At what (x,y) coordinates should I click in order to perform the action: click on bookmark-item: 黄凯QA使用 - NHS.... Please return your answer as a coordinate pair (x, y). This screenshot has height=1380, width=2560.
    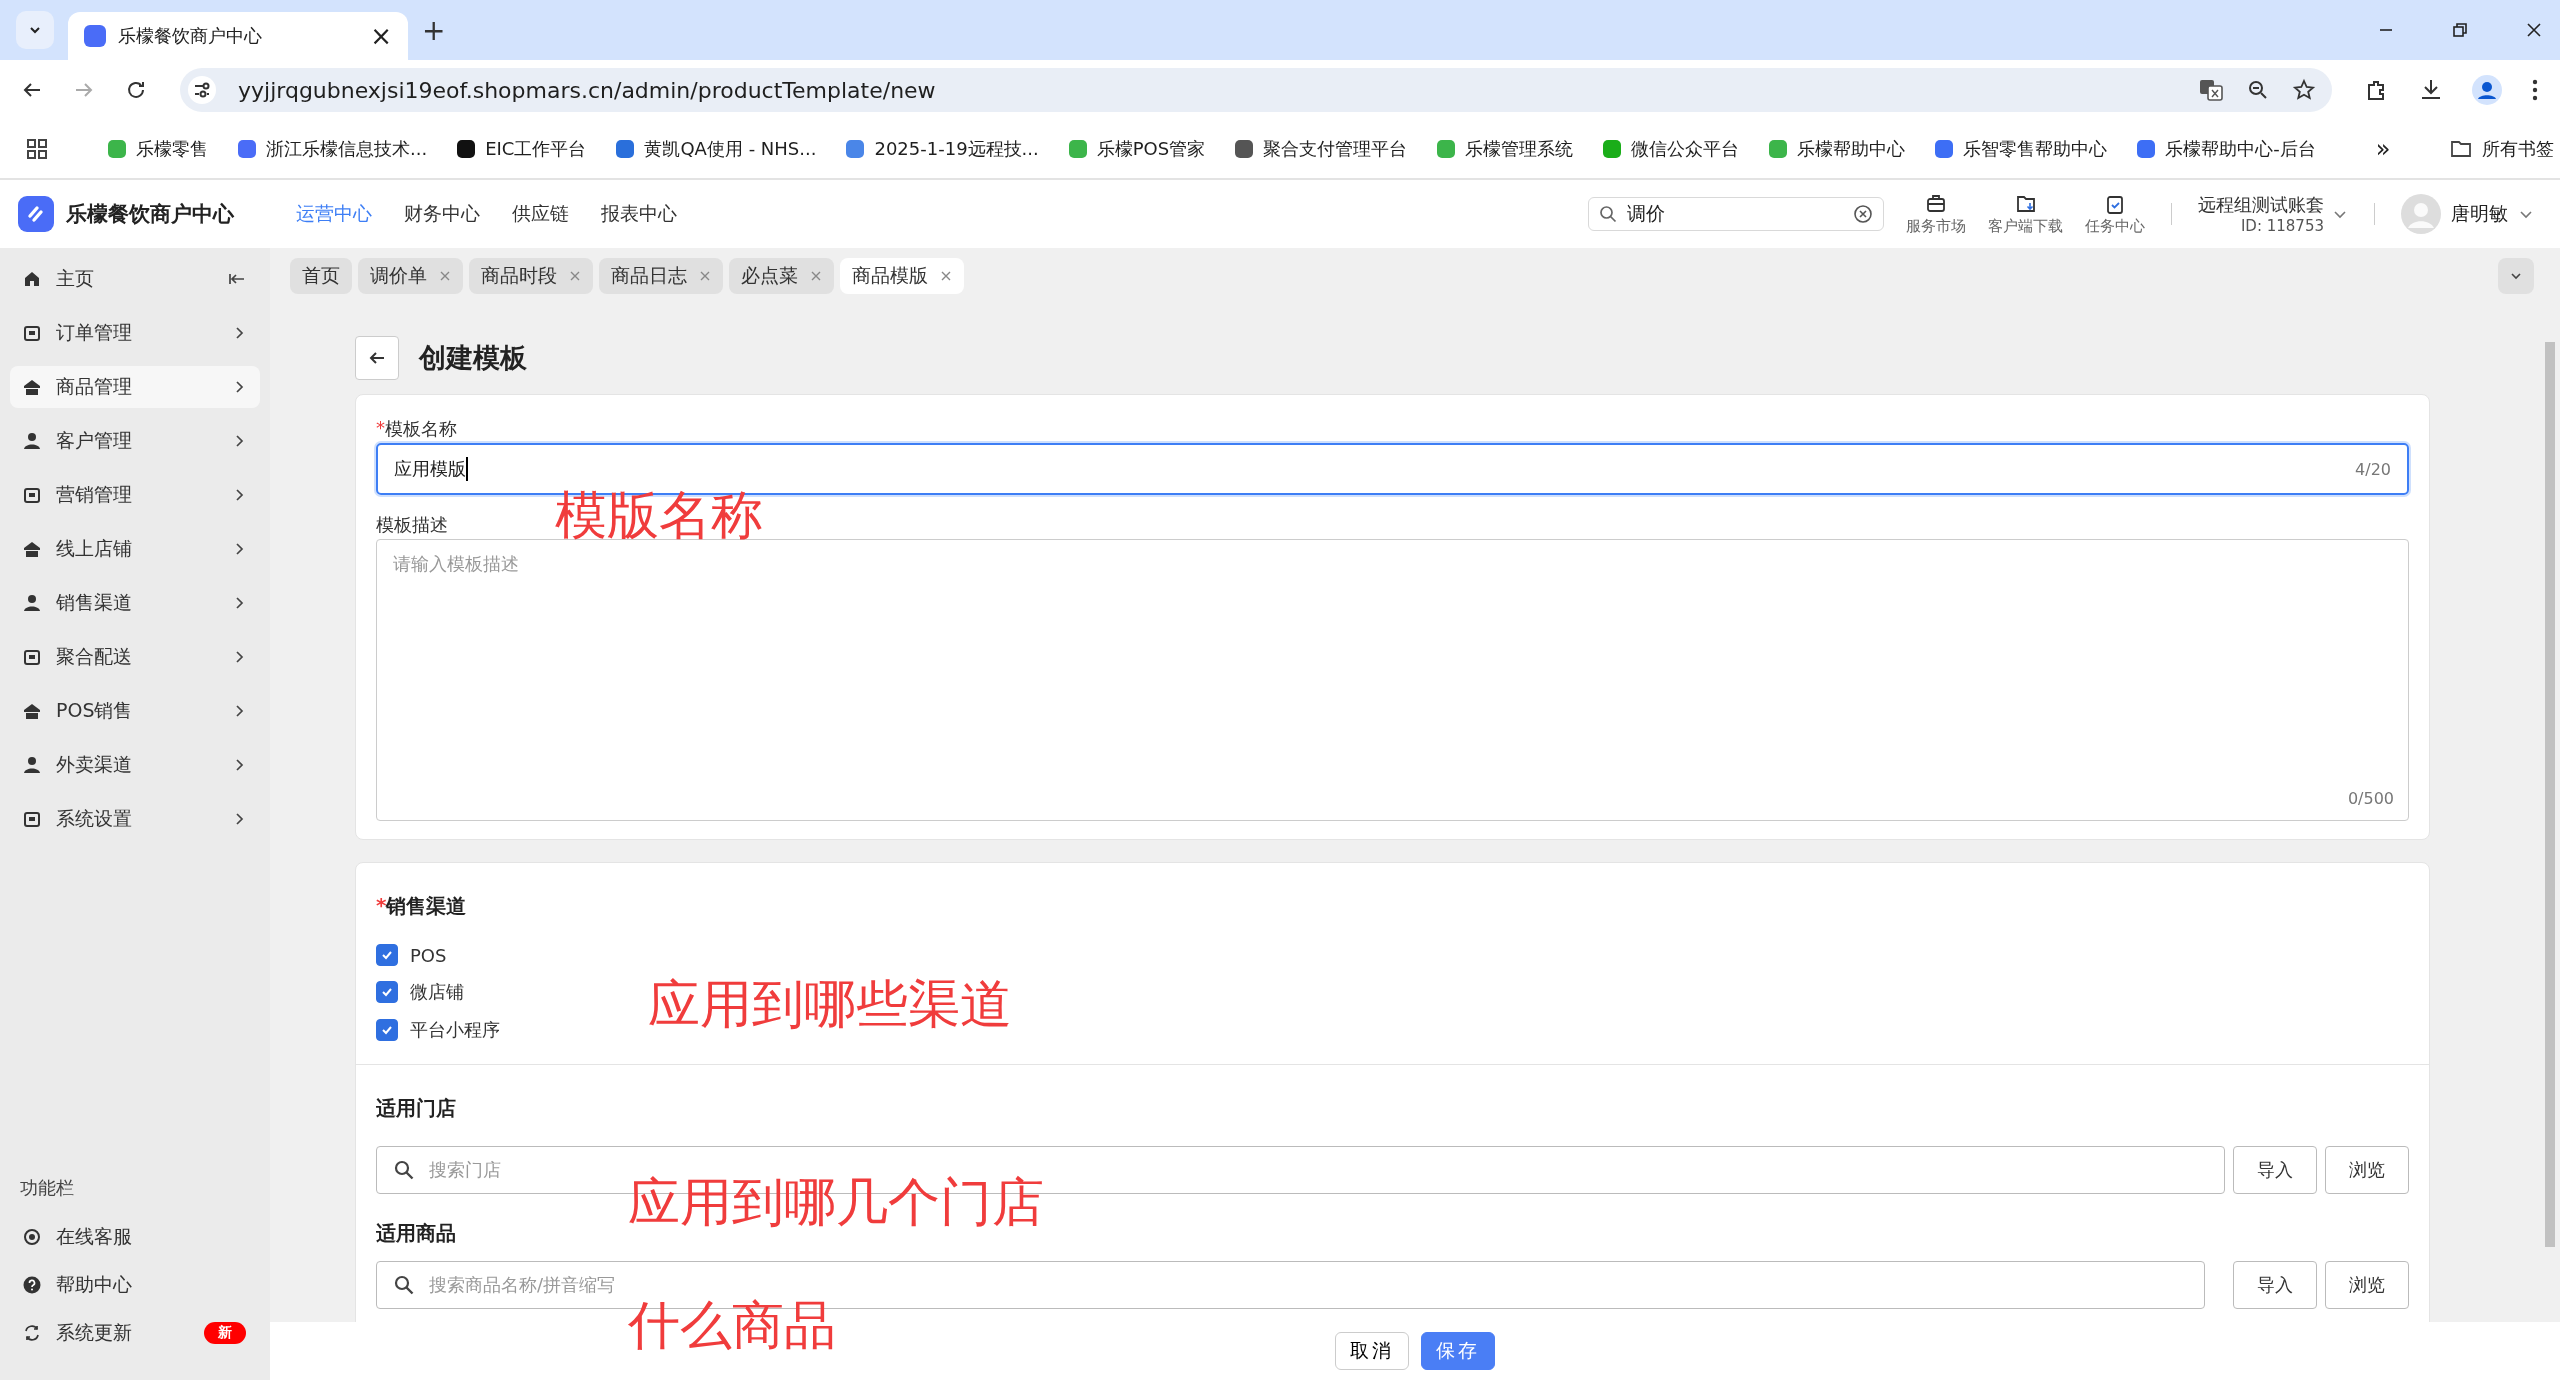
    Looking at the image, I should click on (716, 149).